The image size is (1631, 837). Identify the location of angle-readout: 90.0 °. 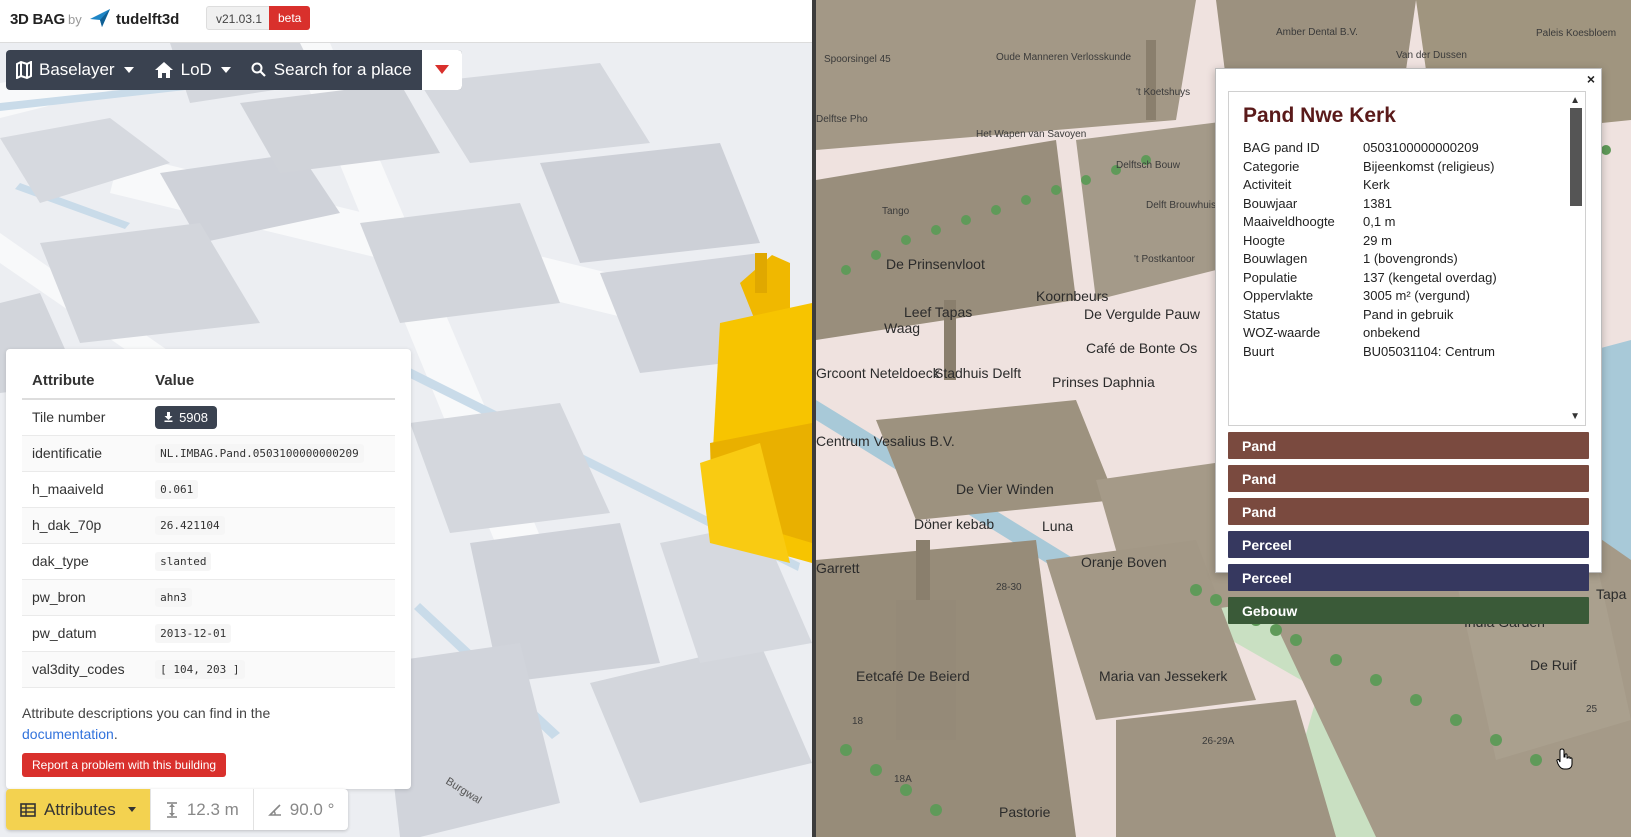
(300, 809).